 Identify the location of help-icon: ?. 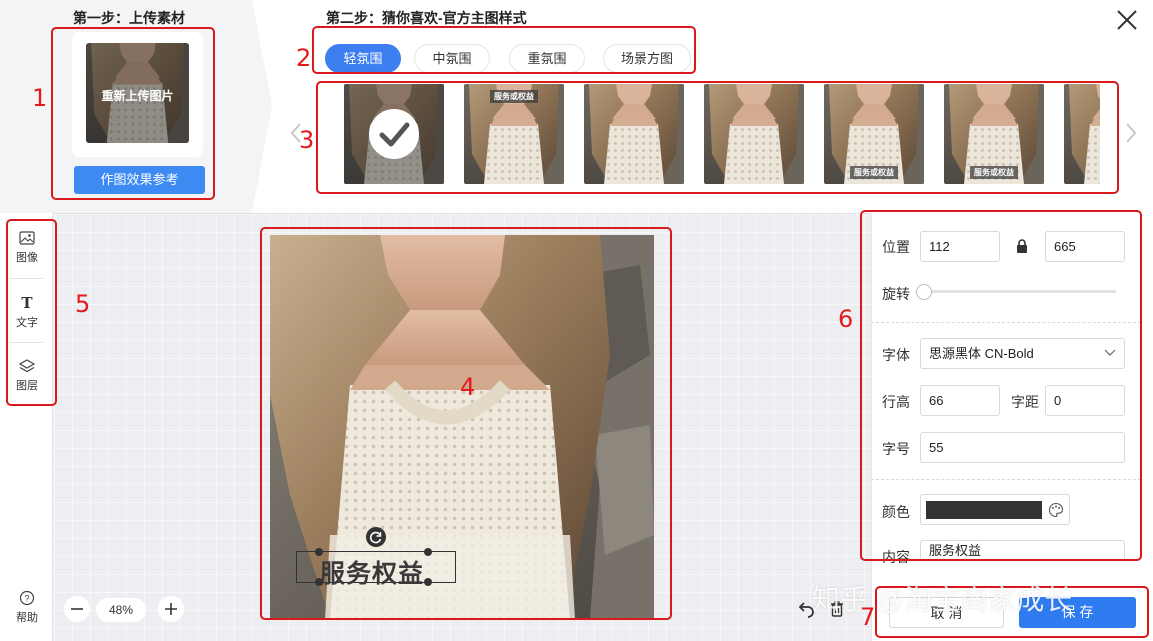
(27, 598).